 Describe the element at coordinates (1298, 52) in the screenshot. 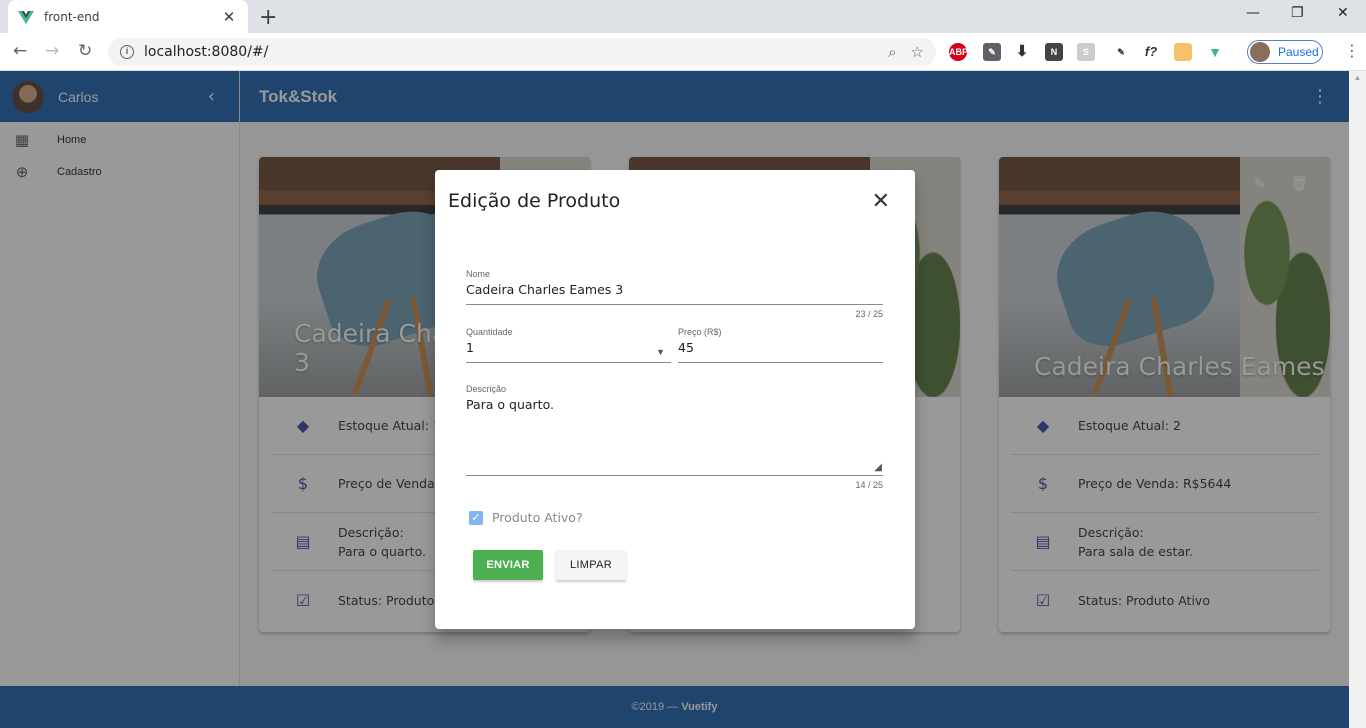

I see `profile-status: Paused` at that location.